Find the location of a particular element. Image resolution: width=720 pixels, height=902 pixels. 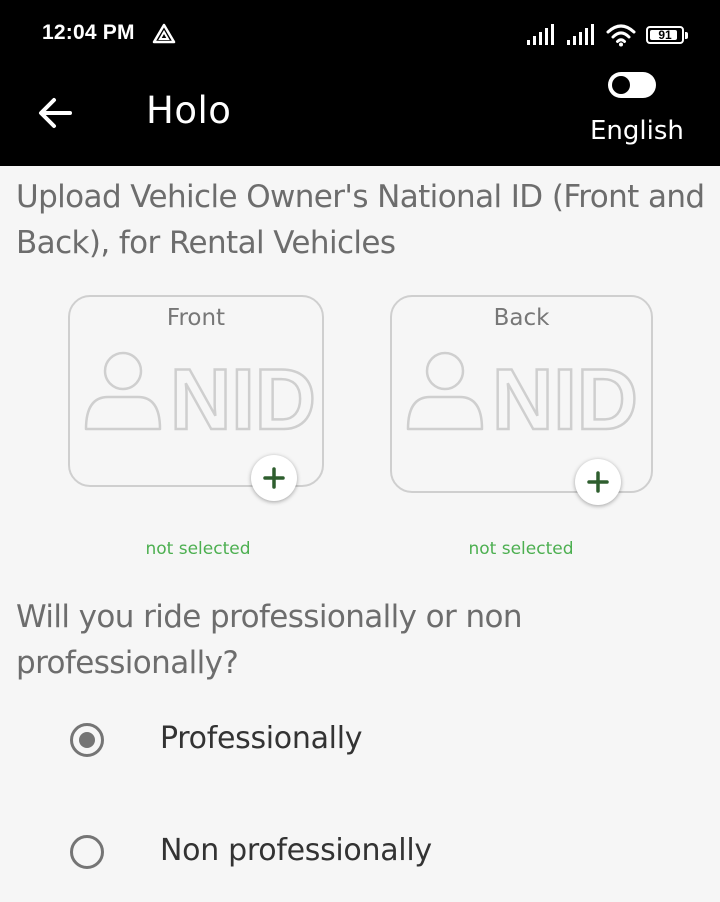

app-title: Holo is located at coordinates (189, 110).